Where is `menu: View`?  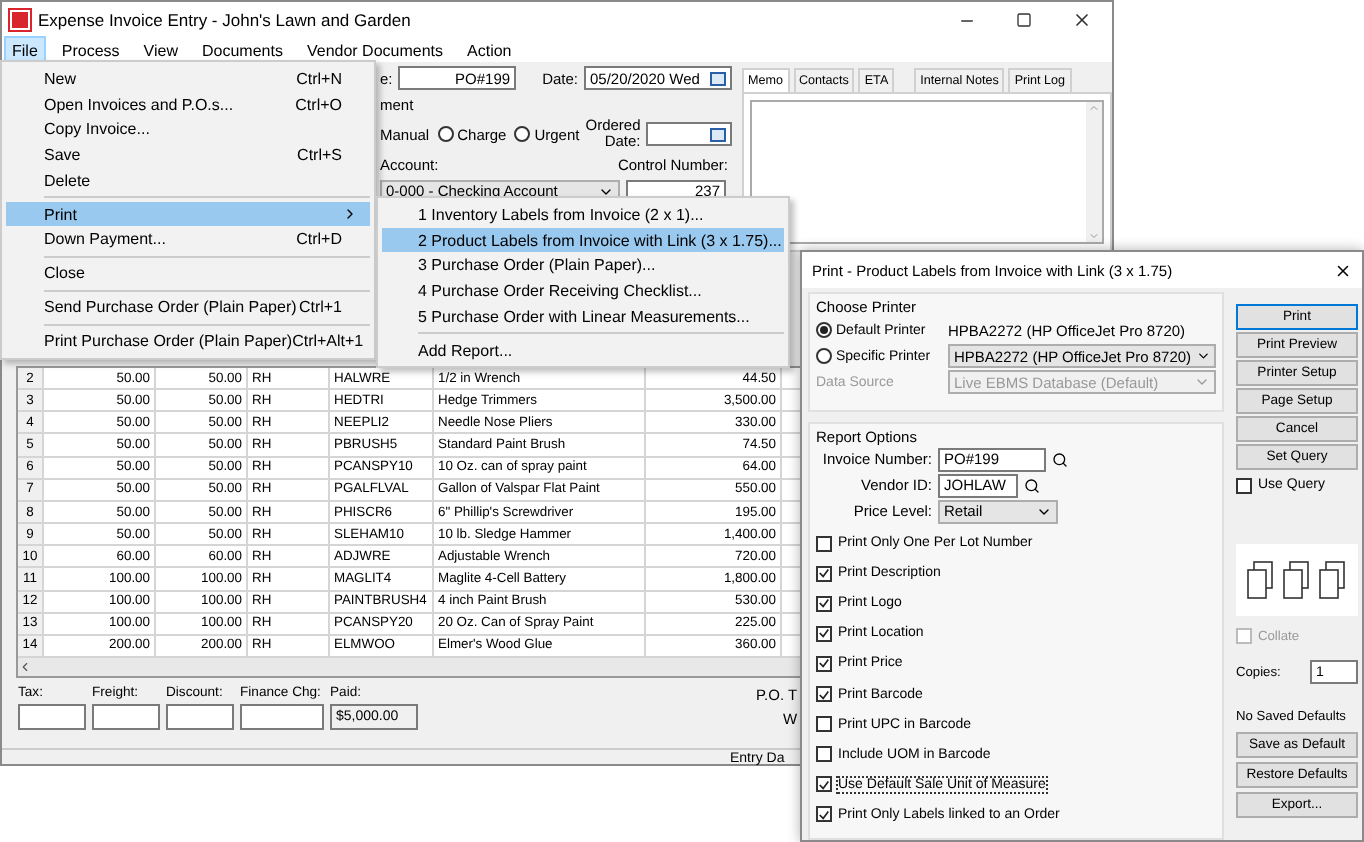
menu: View is located at coordinates (160, 50).